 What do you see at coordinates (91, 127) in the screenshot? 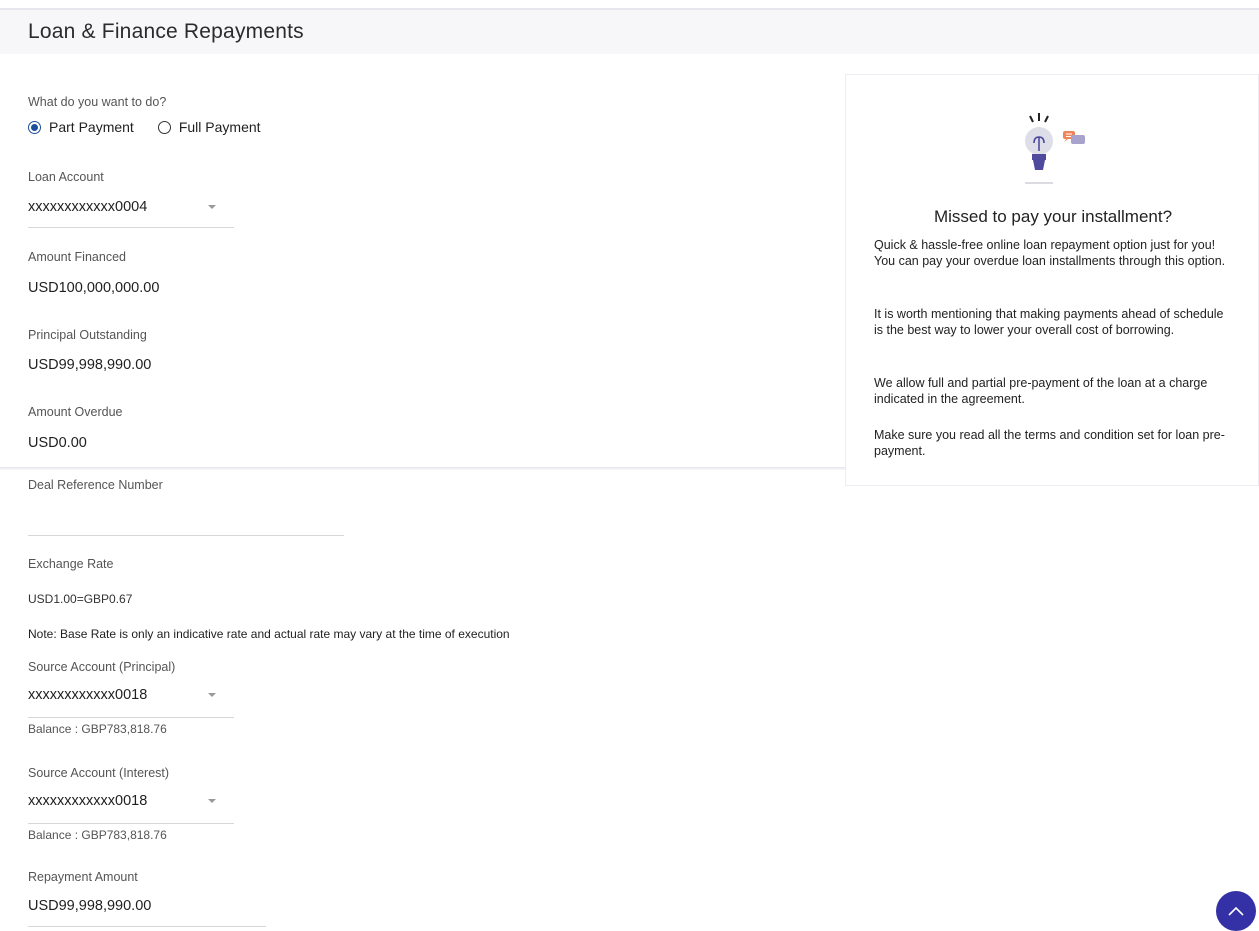
I see `radio-label-part-payment: Part Payment` at bounding box center [91, 127].